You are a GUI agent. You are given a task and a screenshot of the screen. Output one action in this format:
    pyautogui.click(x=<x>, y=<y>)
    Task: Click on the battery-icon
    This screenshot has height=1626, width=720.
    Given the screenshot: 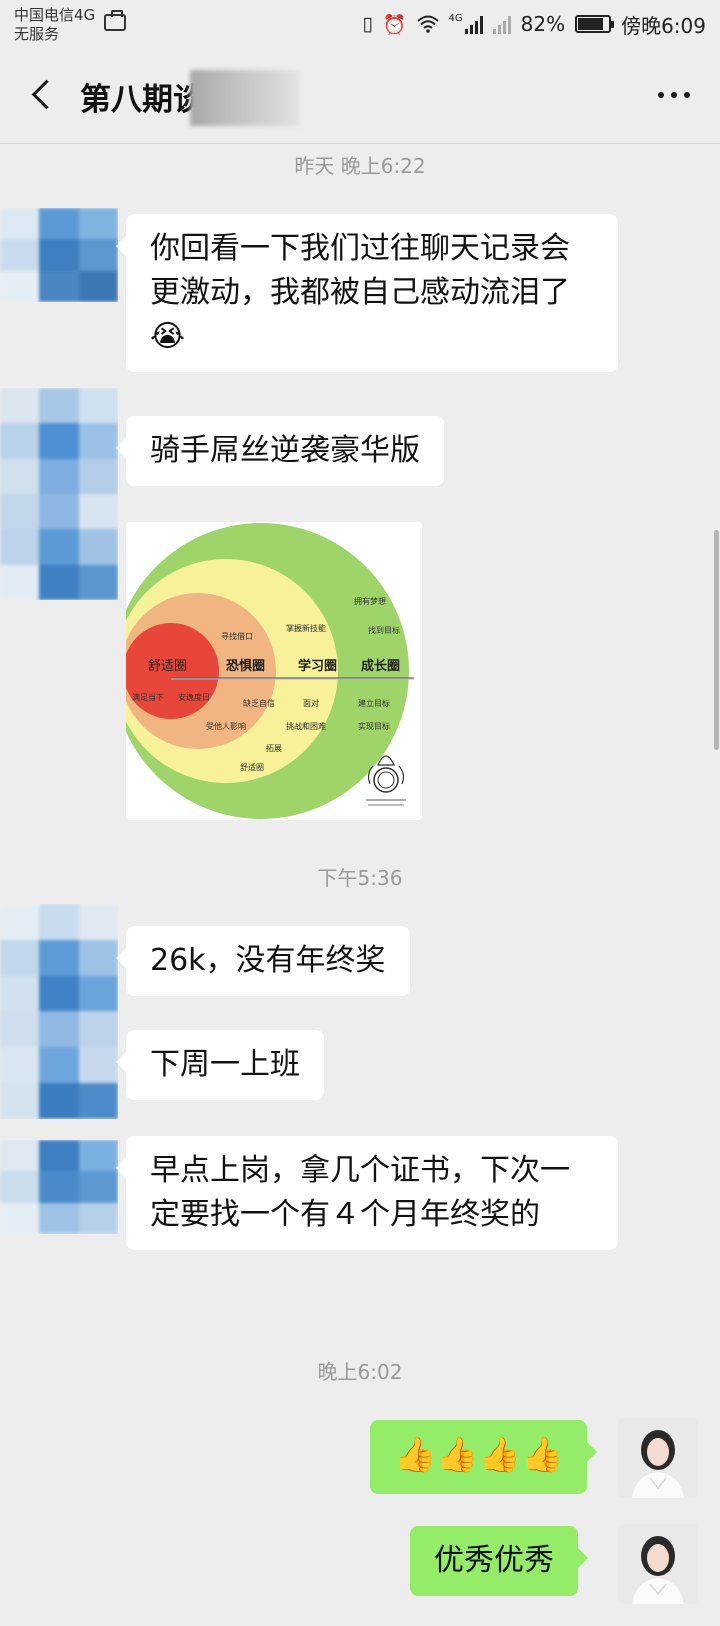 What is the action you would take?
    pyautogui.click(x=595, y=24)
    